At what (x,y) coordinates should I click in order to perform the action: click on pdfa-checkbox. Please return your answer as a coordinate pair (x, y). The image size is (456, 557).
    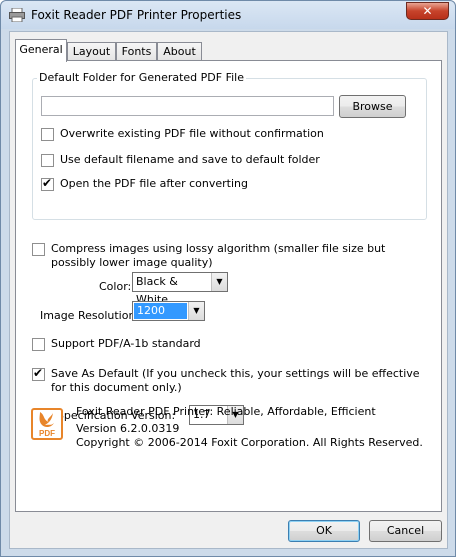
    Looking at the image, I should click on (38, 344).